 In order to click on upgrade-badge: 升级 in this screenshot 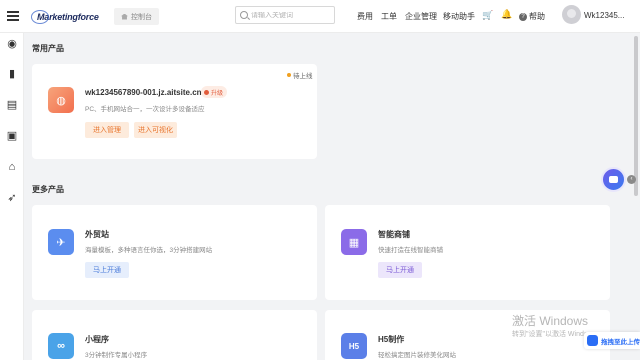, I will do `click(214, 92)`.